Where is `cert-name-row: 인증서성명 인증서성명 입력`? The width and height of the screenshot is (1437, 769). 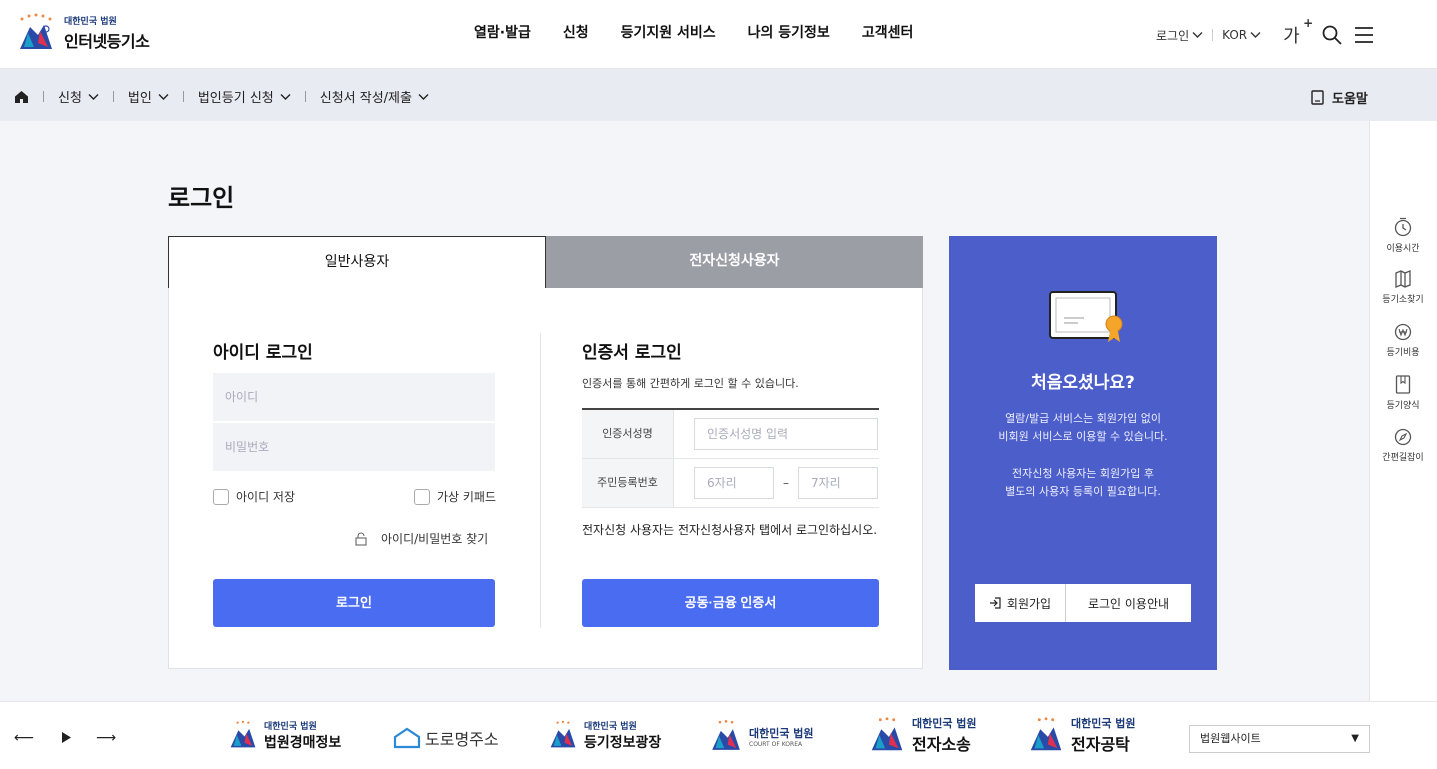 cert-name-row: 인증서성명 인증서성명 입력 is located at coordinates (730, 434).